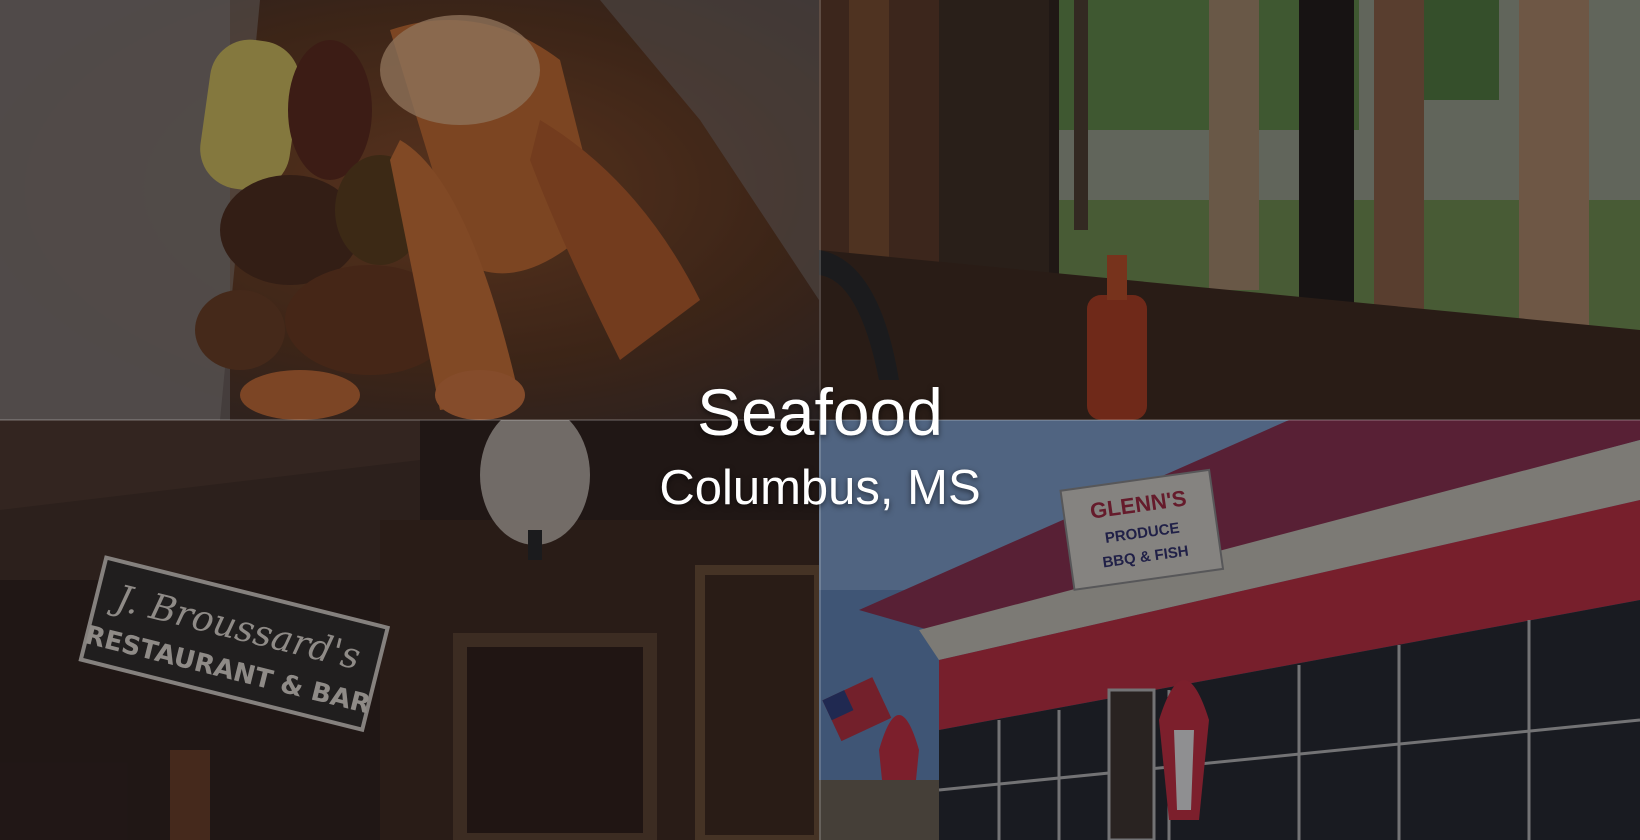 This screenshot has width=1640, height=840. I want to click on page-title: Seafood, so click(820, 412).